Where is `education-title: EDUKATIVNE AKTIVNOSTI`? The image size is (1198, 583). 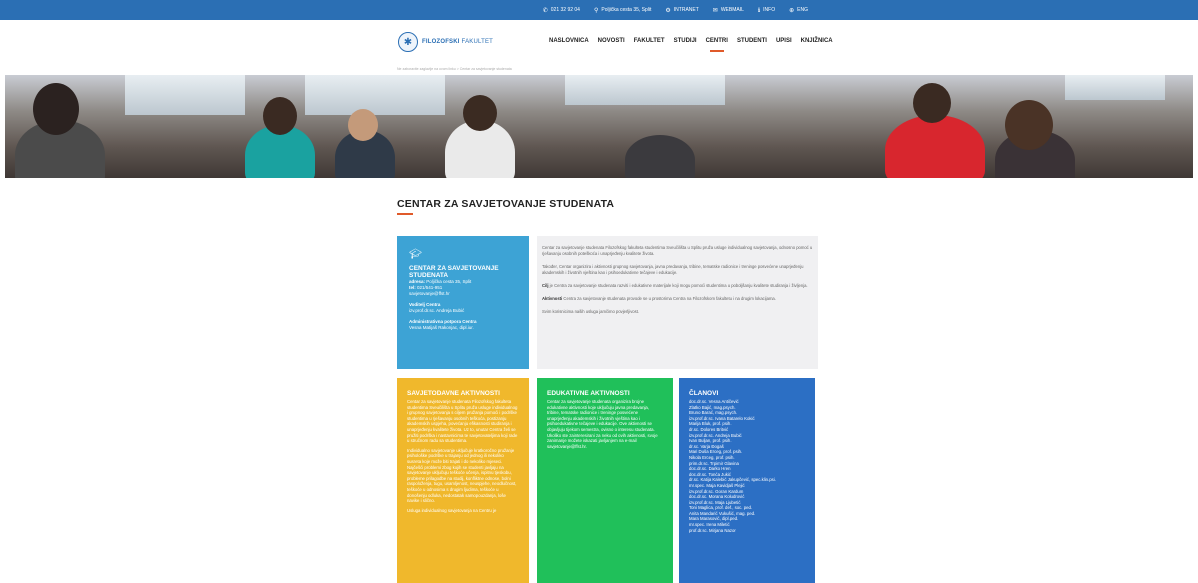 education-title: EDUKATIVNE AKTIVNOSTI is located at coordinates (588, 393).